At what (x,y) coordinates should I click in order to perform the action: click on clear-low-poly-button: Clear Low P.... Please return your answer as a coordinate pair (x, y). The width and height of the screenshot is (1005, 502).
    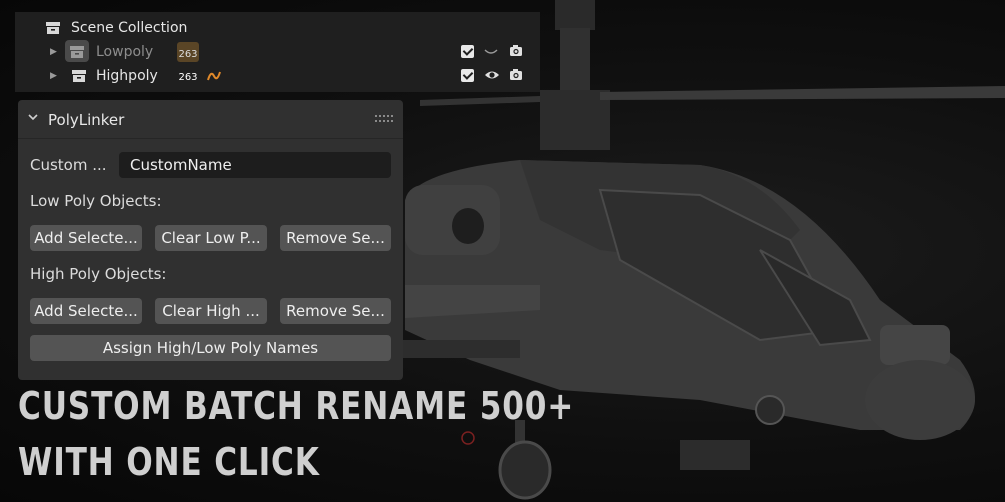
    Looking at the image, I should click on (211, 238).